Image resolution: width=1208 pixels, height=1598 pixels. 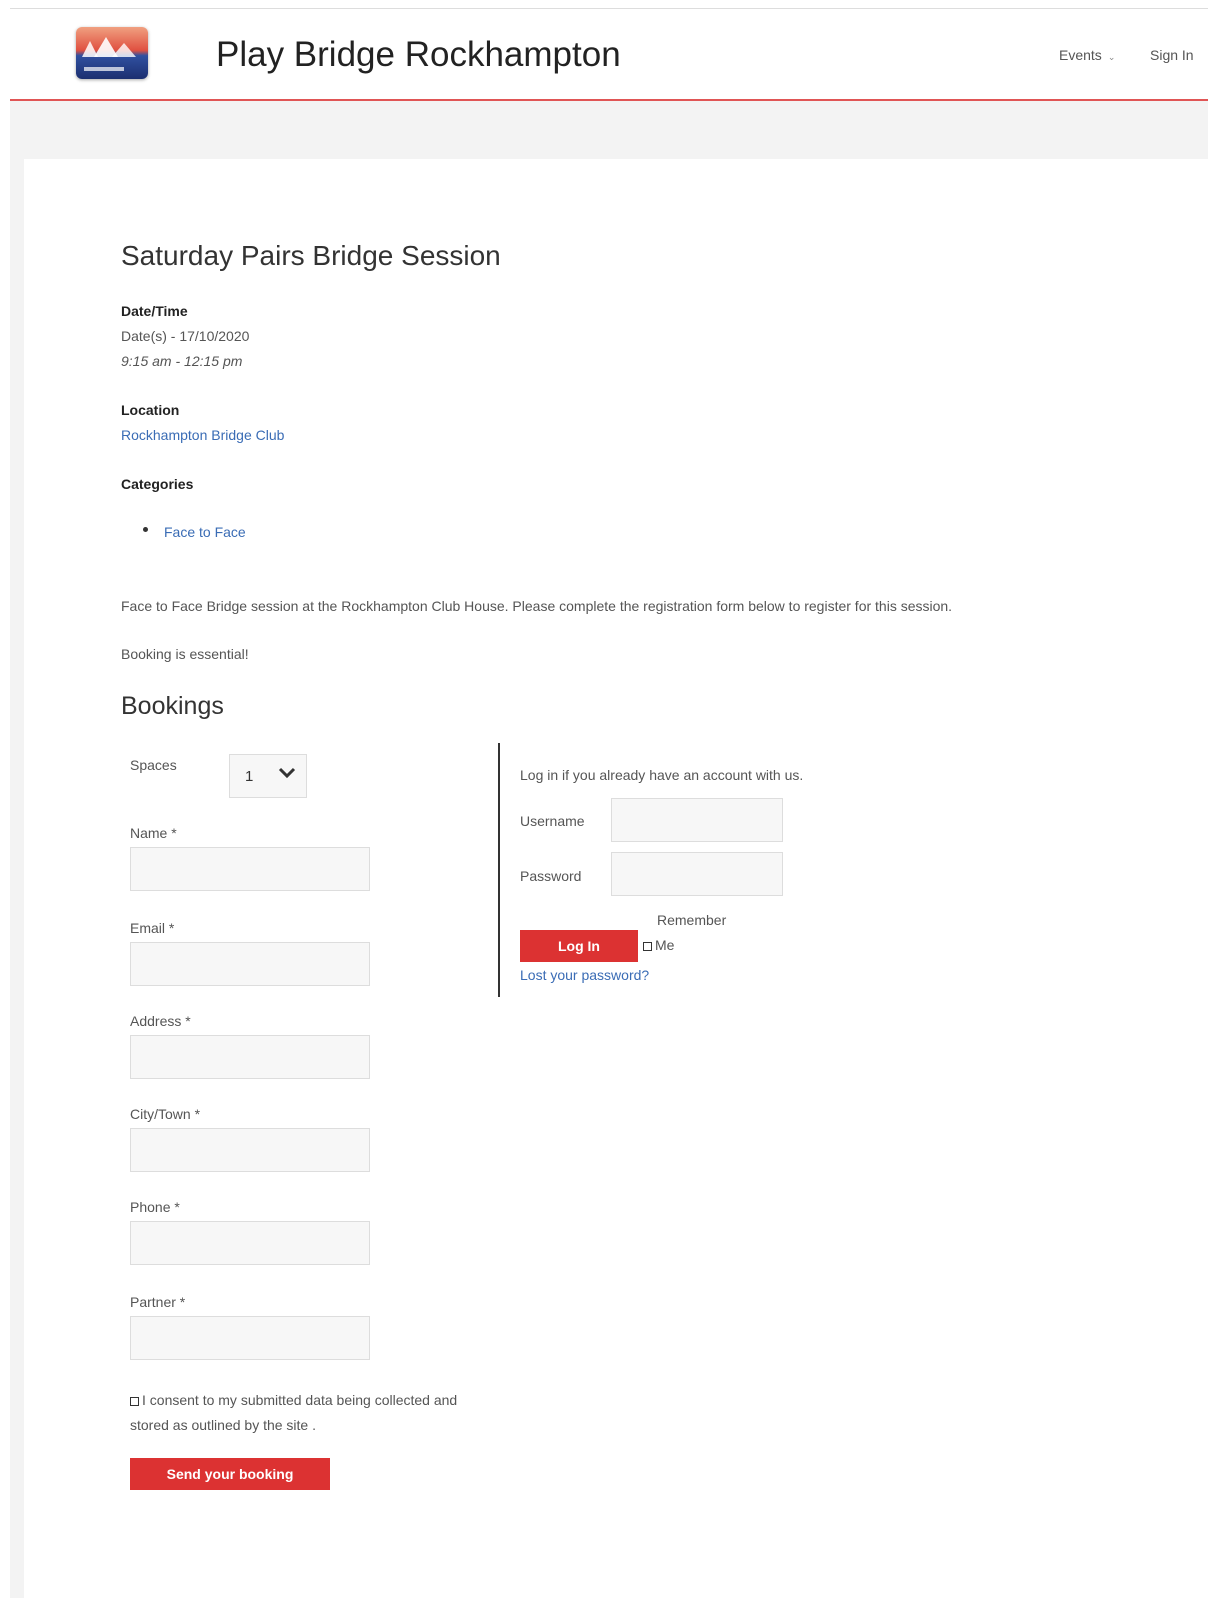 I want to click on bullet-icon, so click(x=145, y=529).